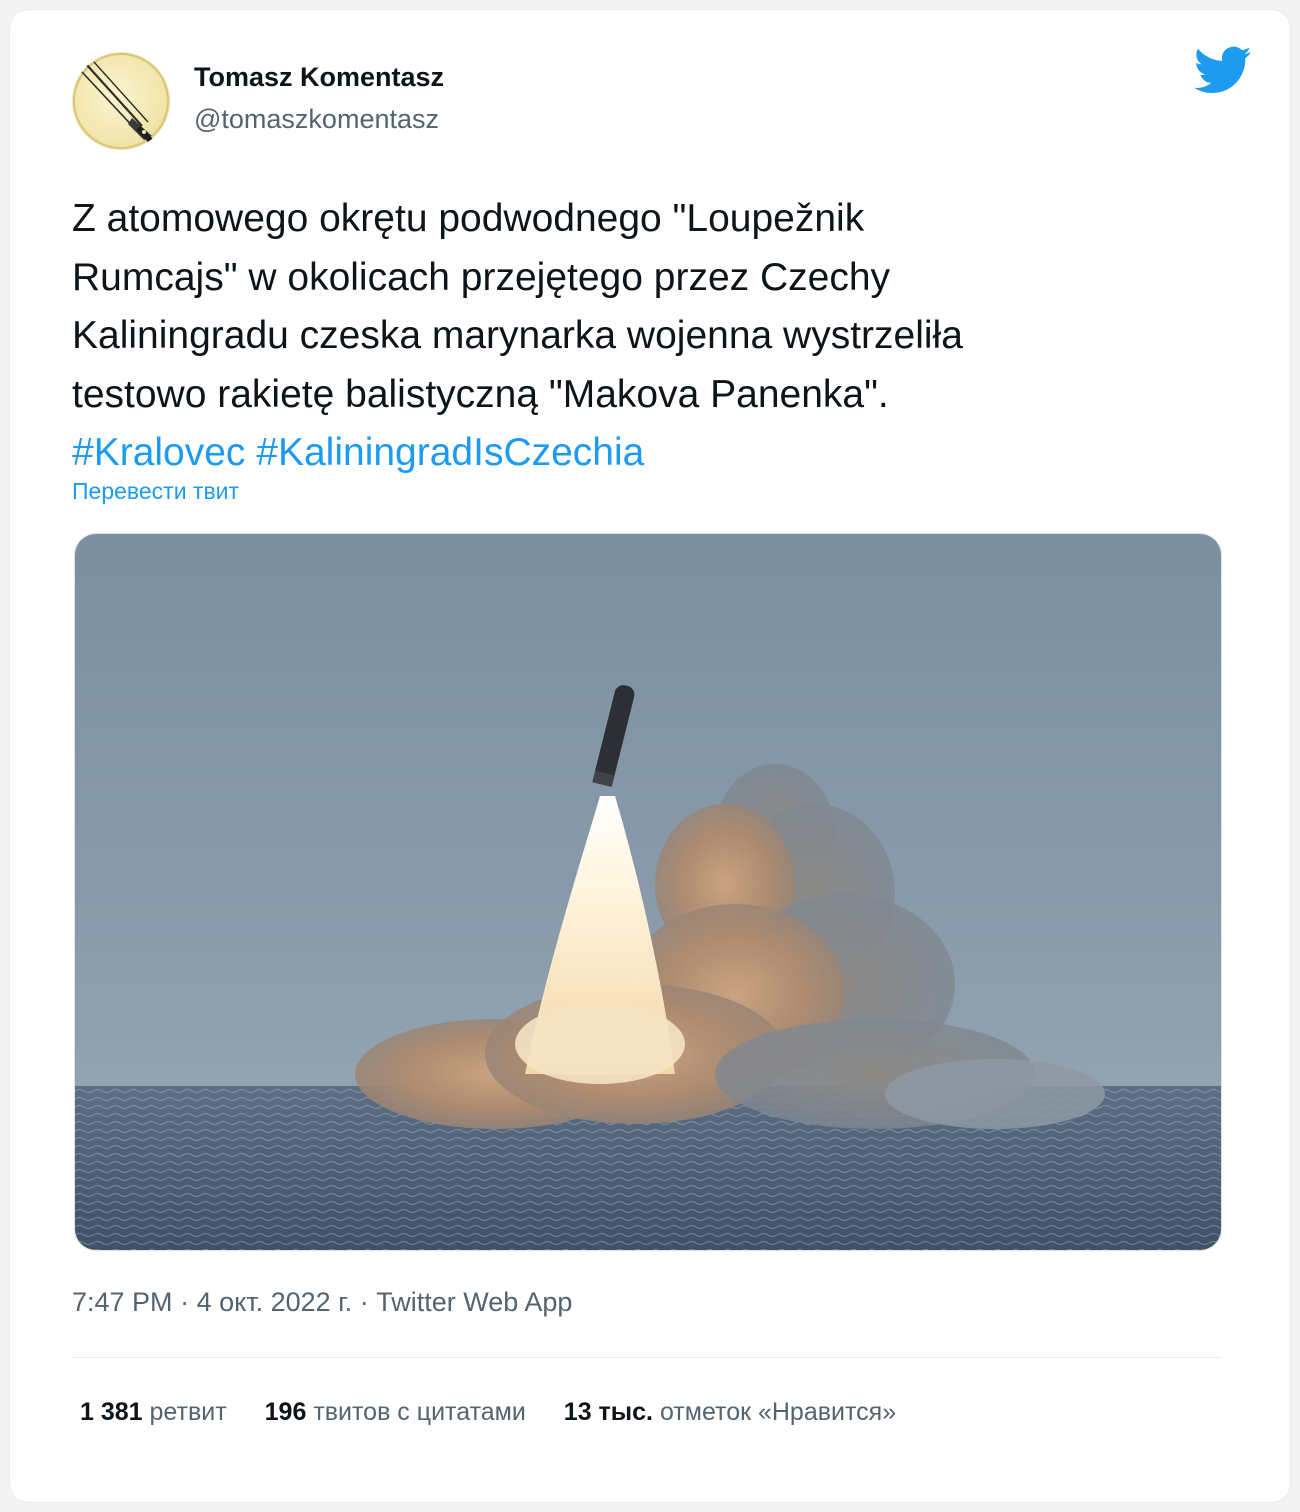 The image size is (1300, 1512). I want to click on tweet-text-line: Z atomowego okrętu podwodnego "Loupežnik, so click(468, 218).